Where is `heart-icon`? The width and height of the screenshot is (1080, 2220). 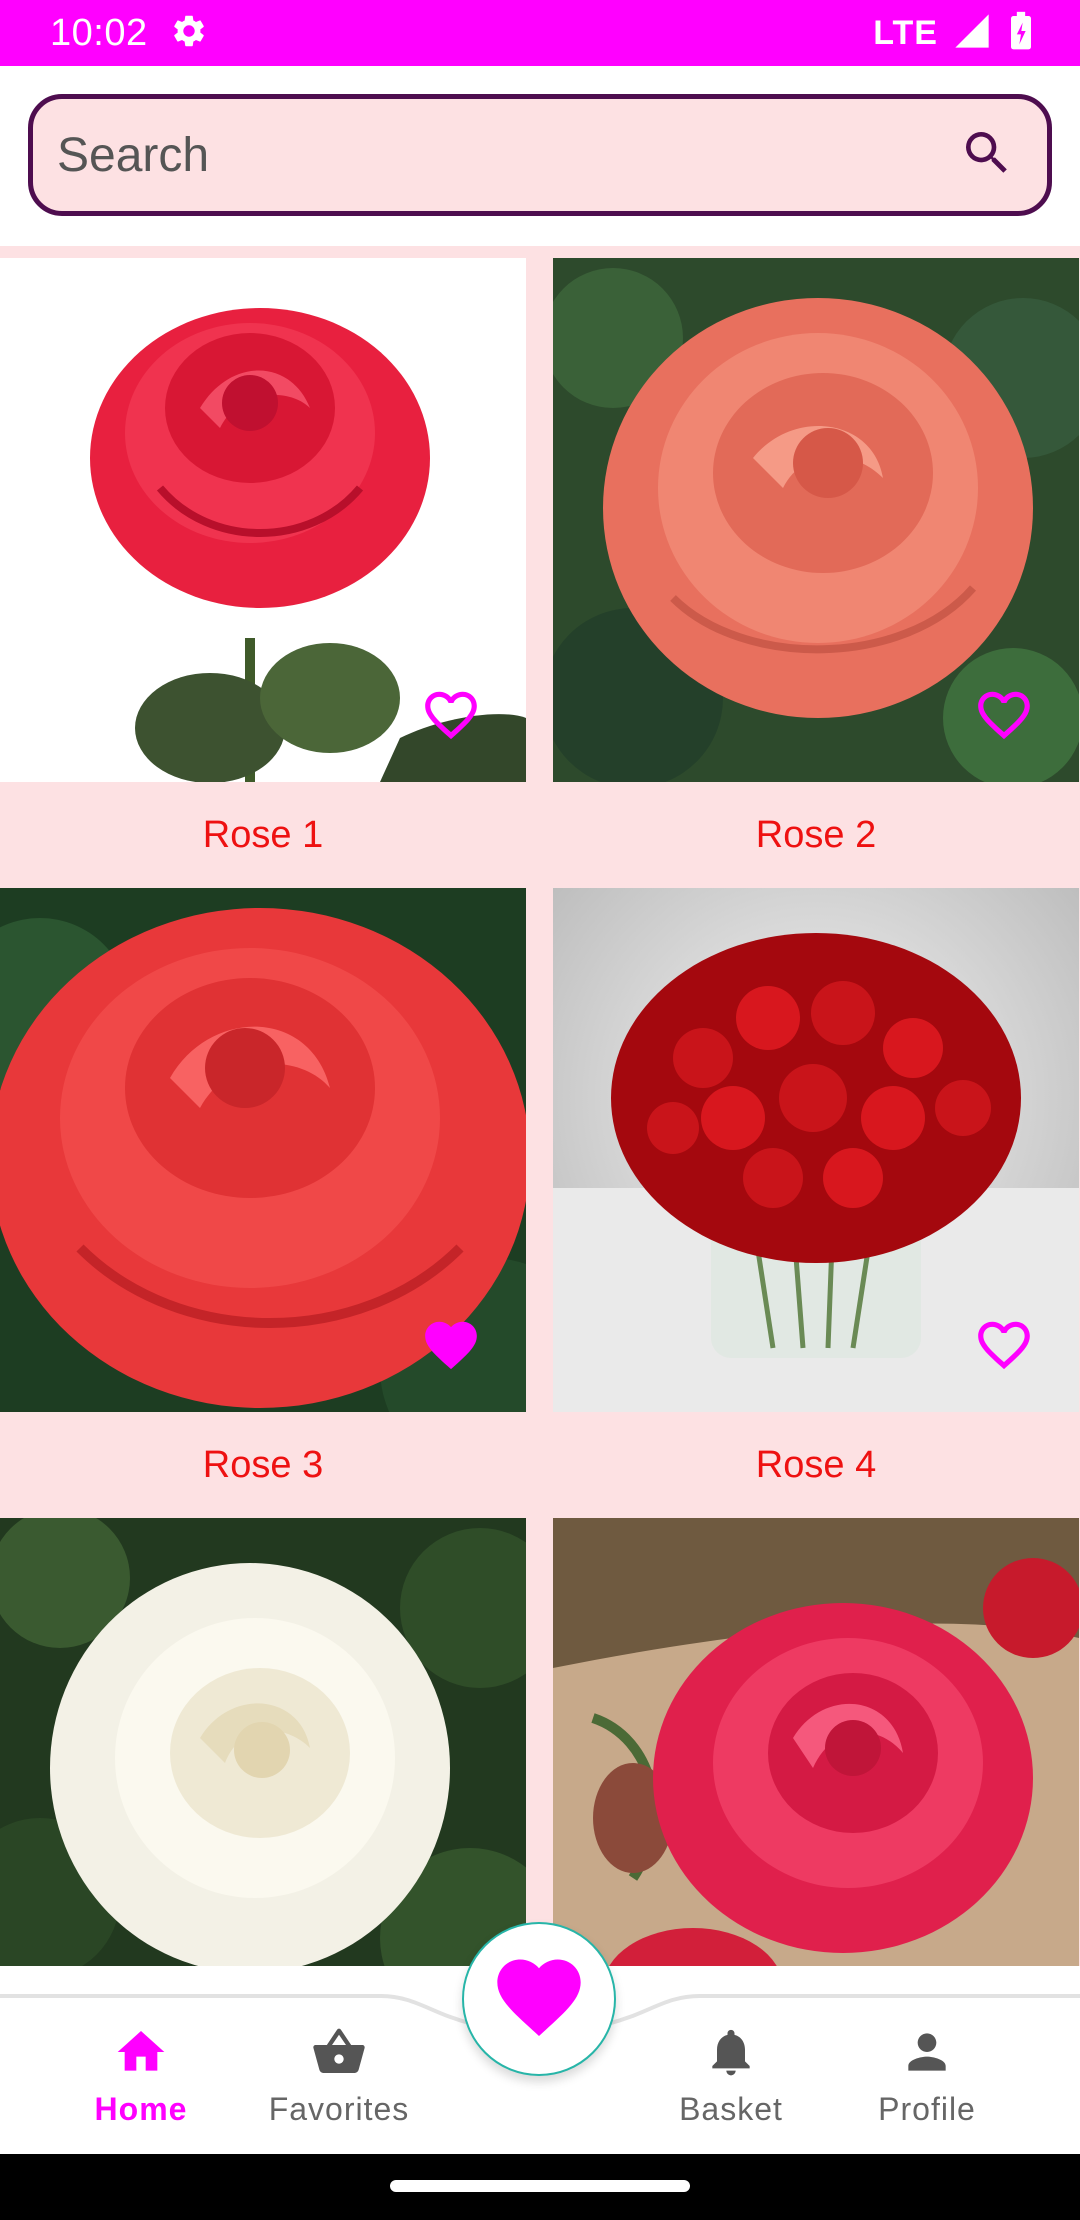
heart-icon is located at coordinates (539, 1999).